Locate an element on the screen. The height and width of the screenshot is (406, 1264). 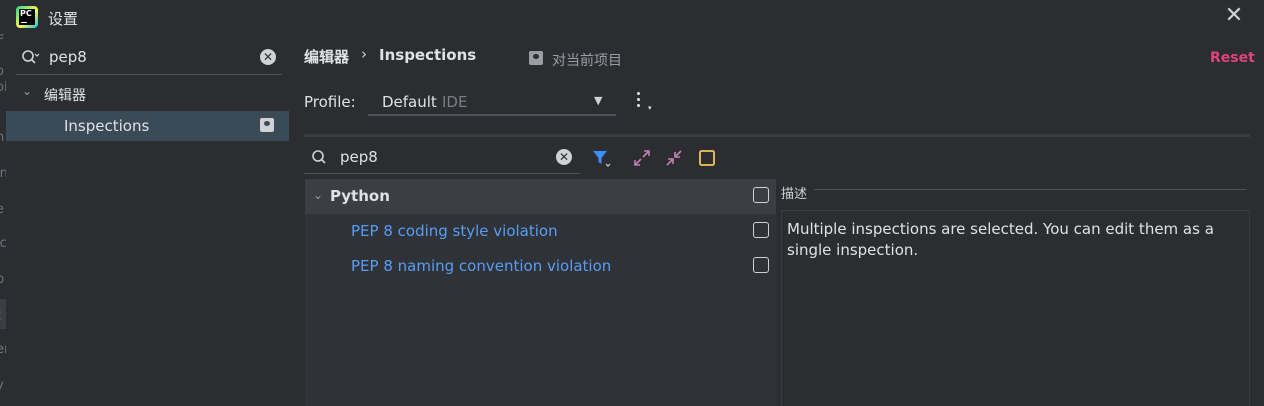
title-bar is located at coordinates (632, 17).